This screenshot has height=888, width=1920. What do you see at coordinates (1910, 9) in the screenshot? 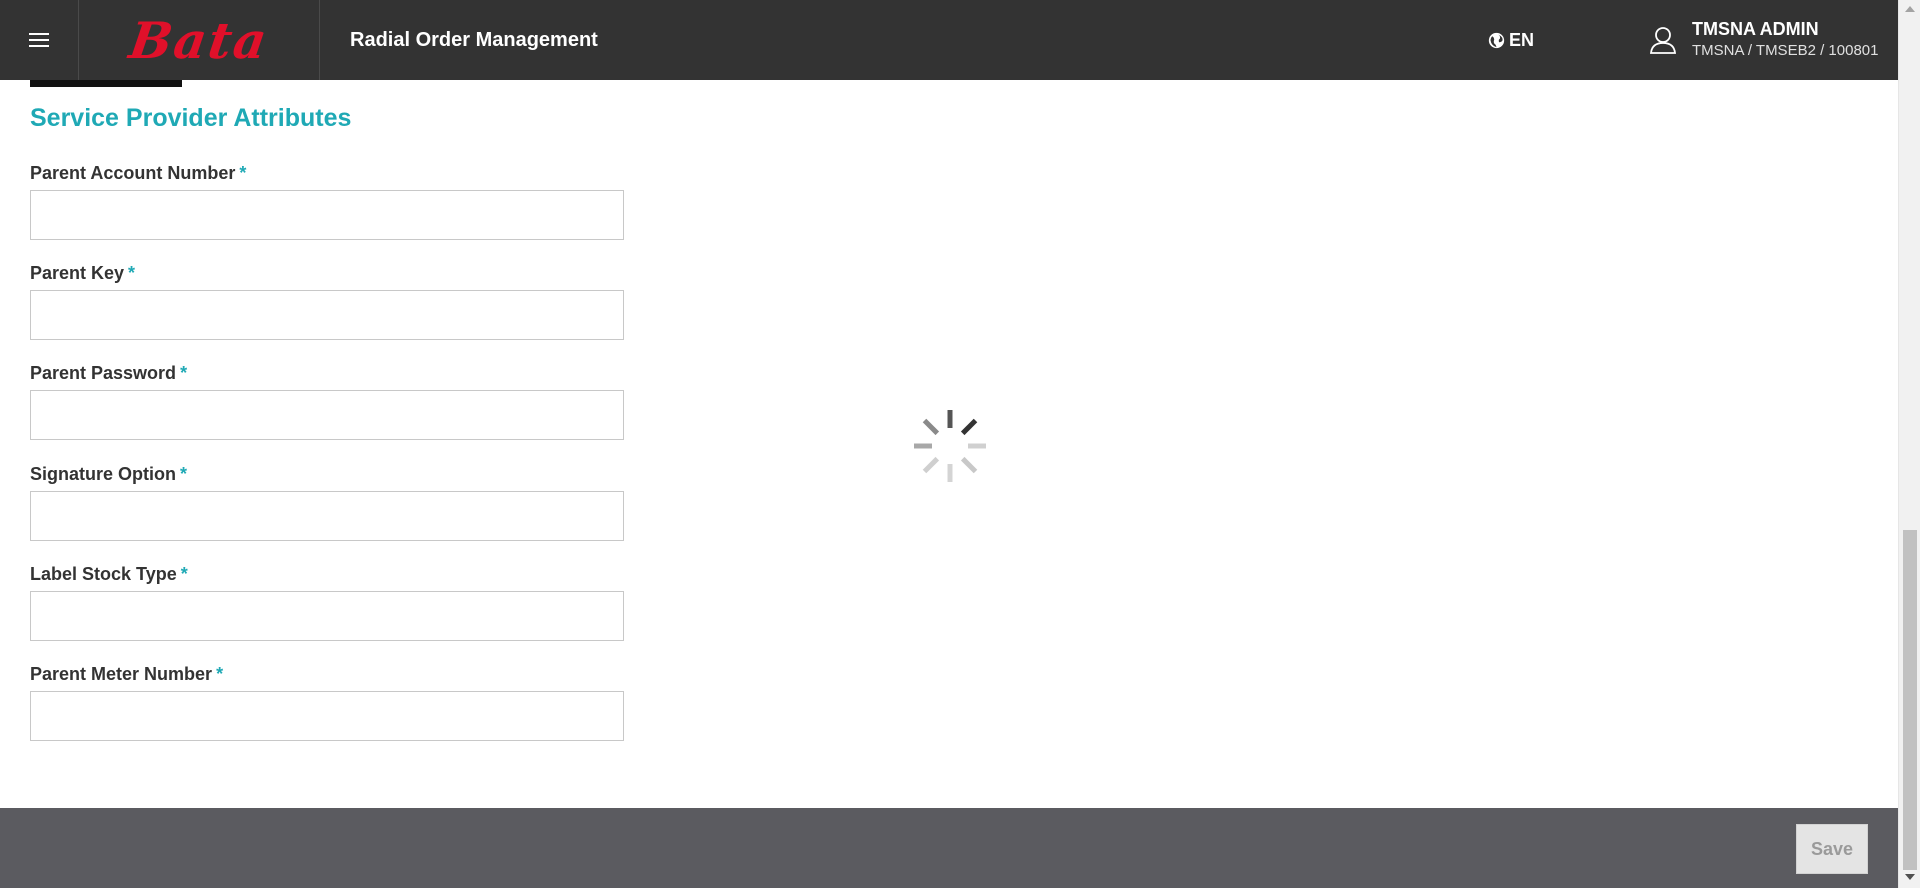
I see `scroll-up-arrow-icon` at bounding box center [1910, 9].